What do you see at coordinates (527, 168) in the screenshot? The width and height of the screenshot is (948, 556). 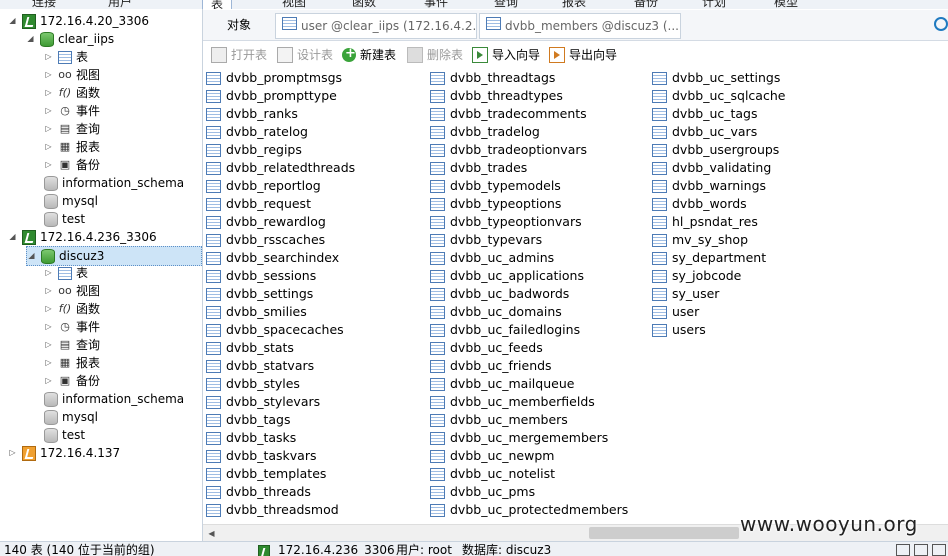 I see `table-item: dvbb_trades` at bounding box center [527, 168].